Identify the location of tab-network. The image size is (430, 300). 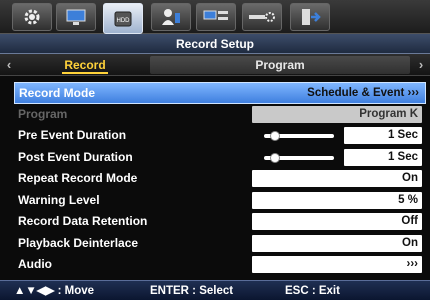
(216, 17).